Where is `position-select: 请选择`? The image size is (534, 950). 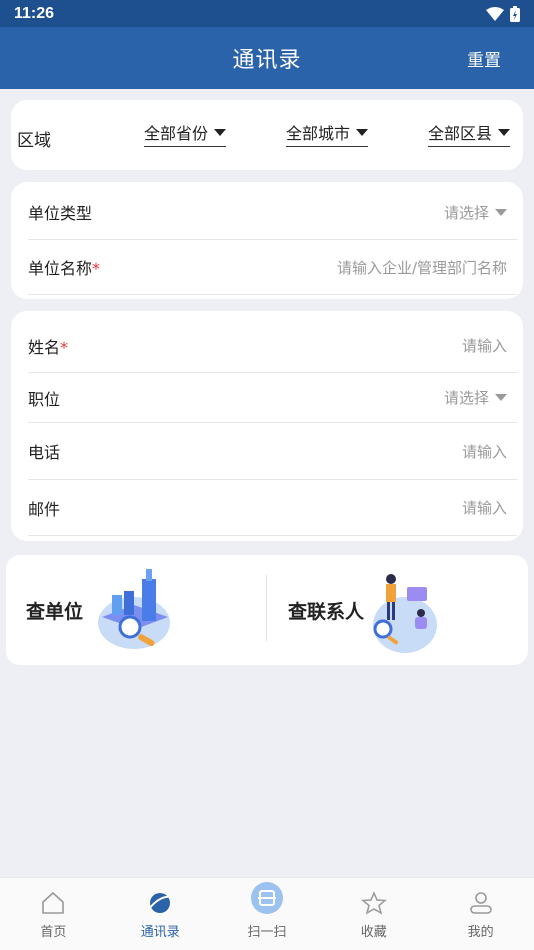 position-select: 请选择 is located at coordinates (480, 397).